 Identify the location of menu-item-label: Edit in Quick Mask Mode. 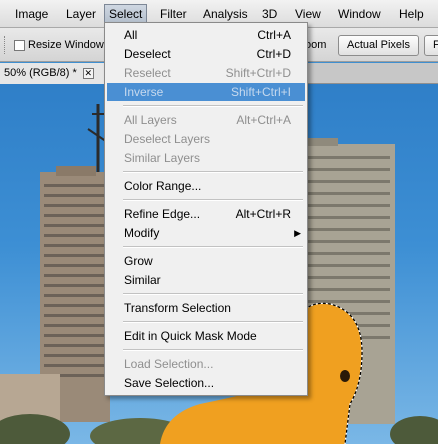
(190, 336).